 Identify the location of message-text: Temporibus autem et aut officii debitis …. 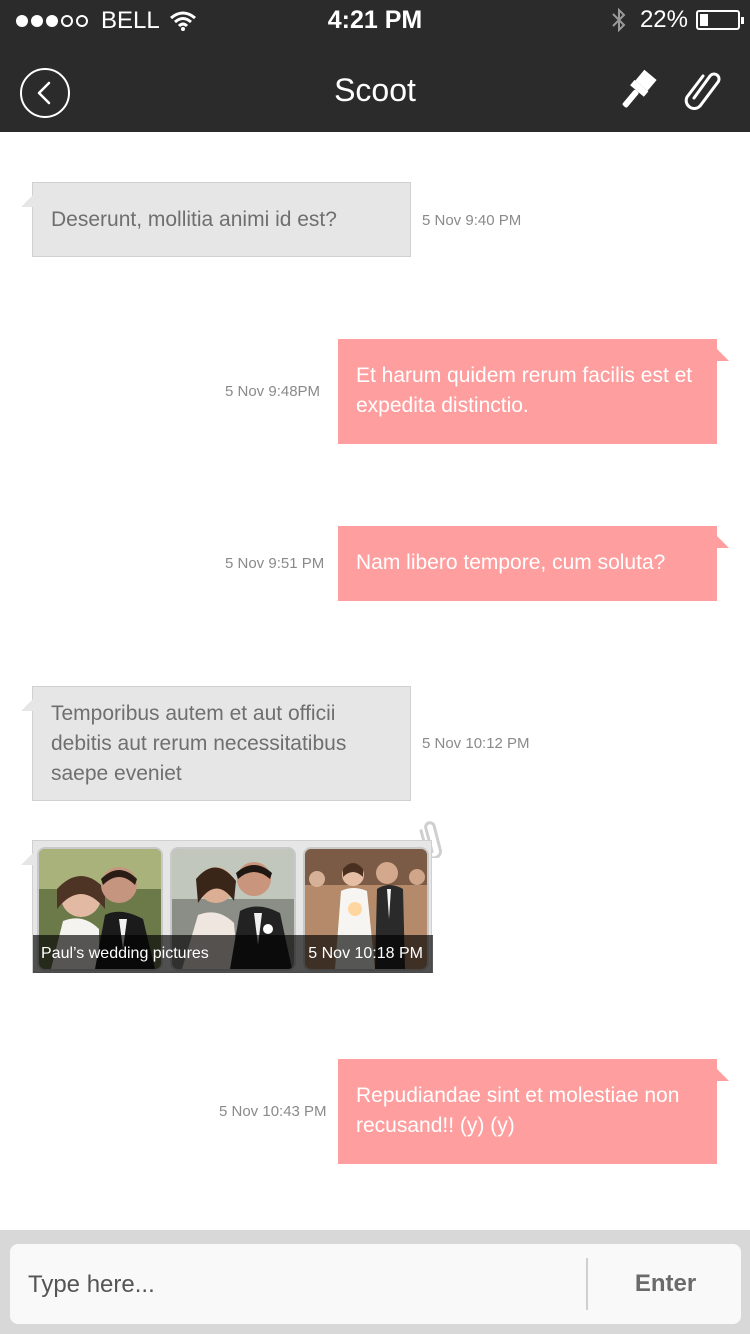
(199, 743).